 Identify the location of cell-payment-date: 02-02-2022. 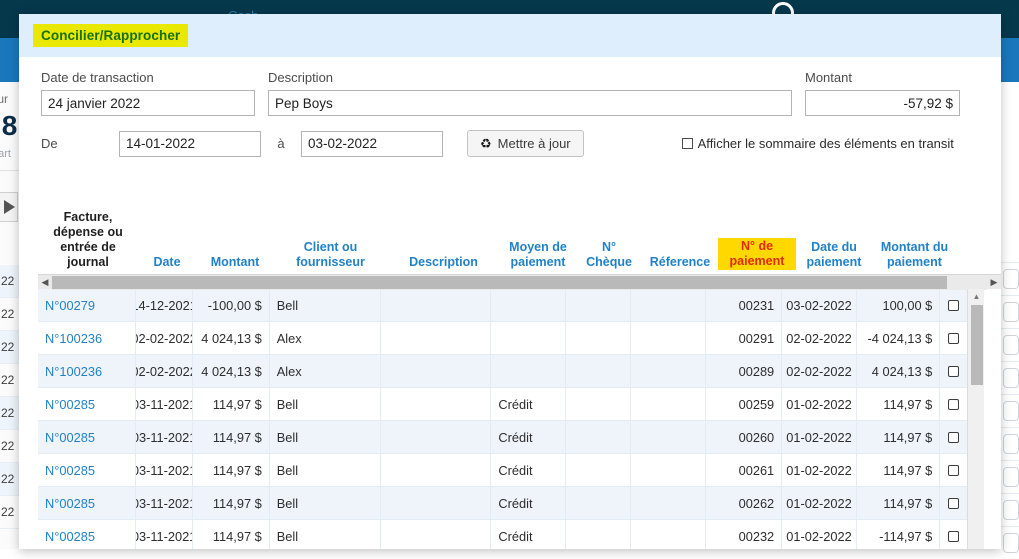
(819, 338).